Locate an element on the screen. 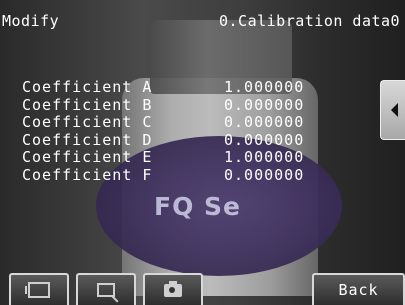  fit-frame-button is located at coordinates (39, 289).